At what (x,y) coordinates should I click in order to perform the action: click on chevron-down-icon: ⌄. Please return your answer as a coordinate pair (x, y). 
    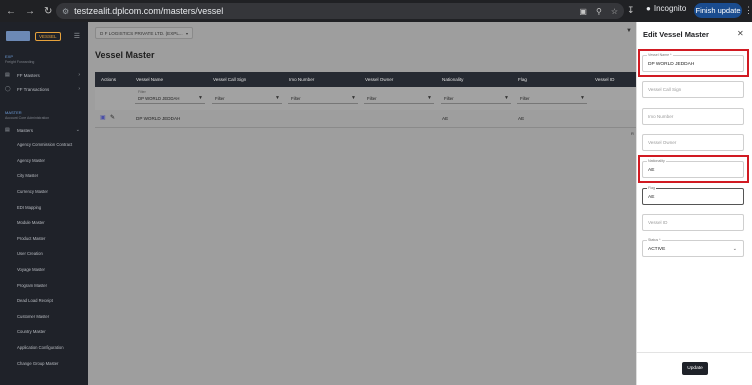
    Looking at the image, I should click on (77, 130).